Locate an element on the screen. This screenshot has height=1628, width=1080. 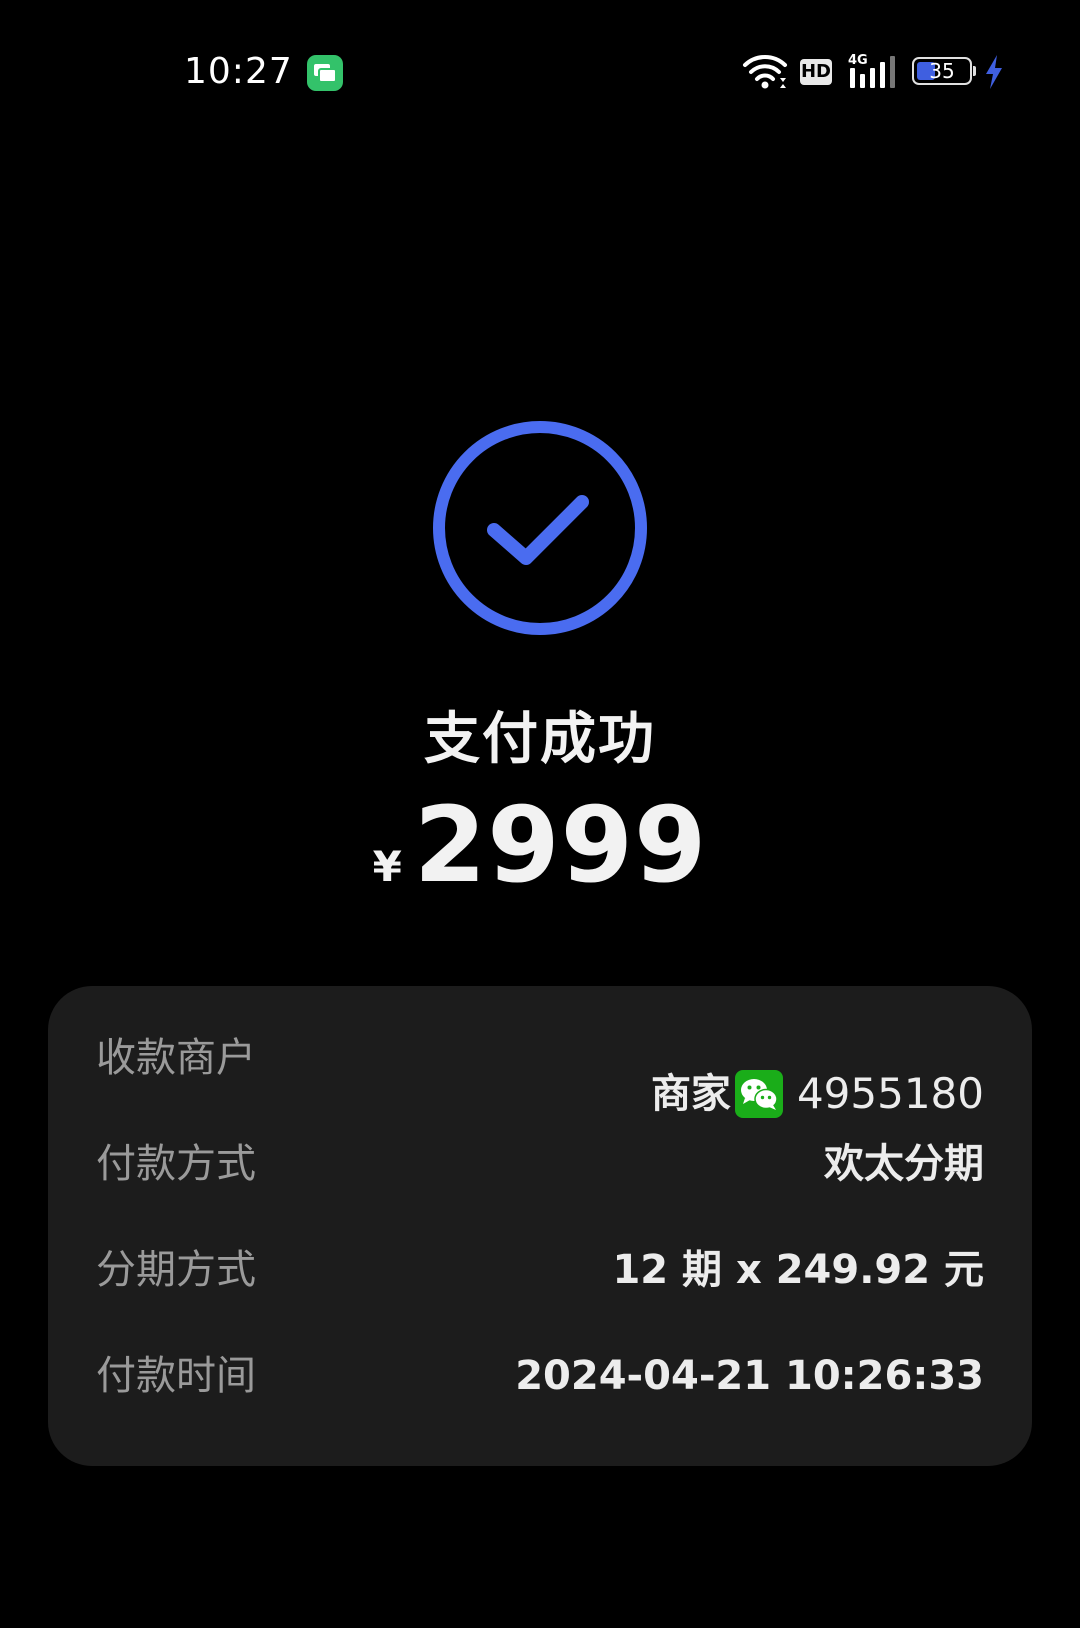
hd-voice-badge: HD is located at coordinates (816, 72).